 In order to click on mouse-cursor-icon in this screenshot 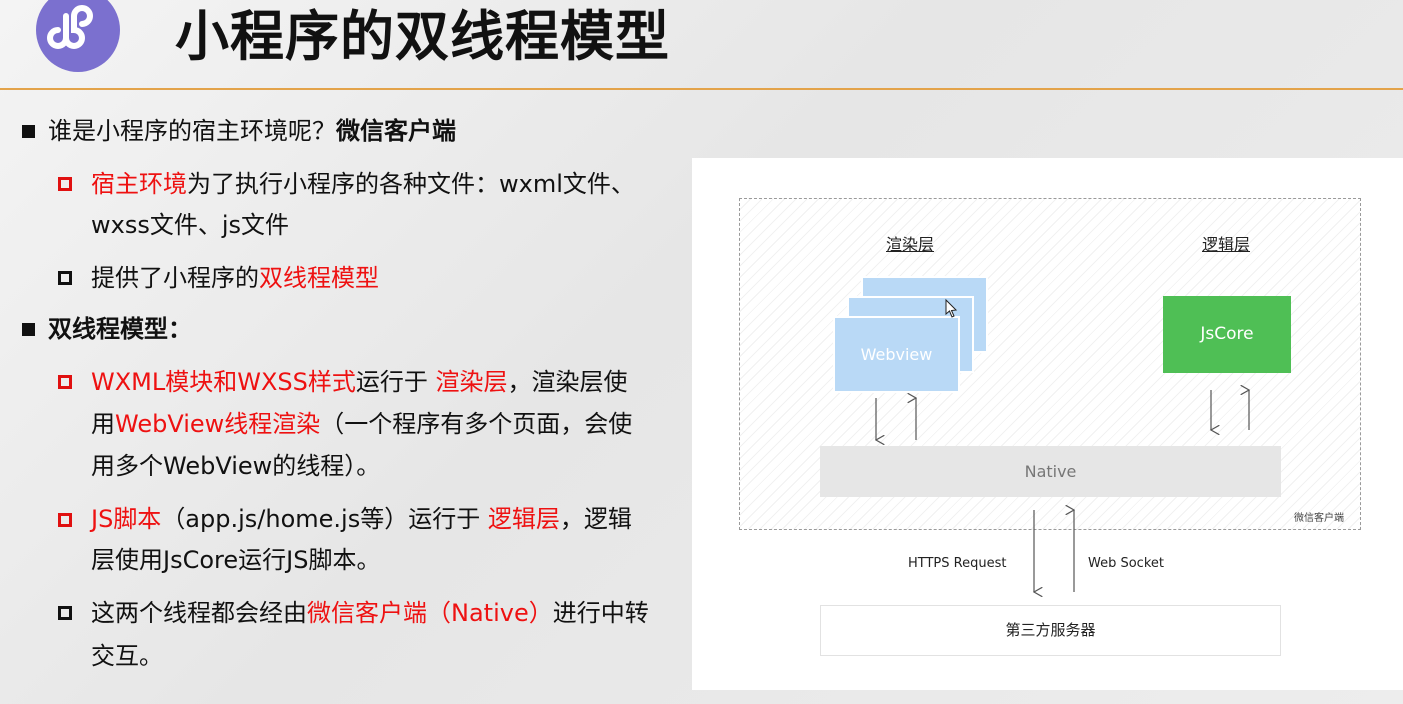, I will do `click(951, 308)`.